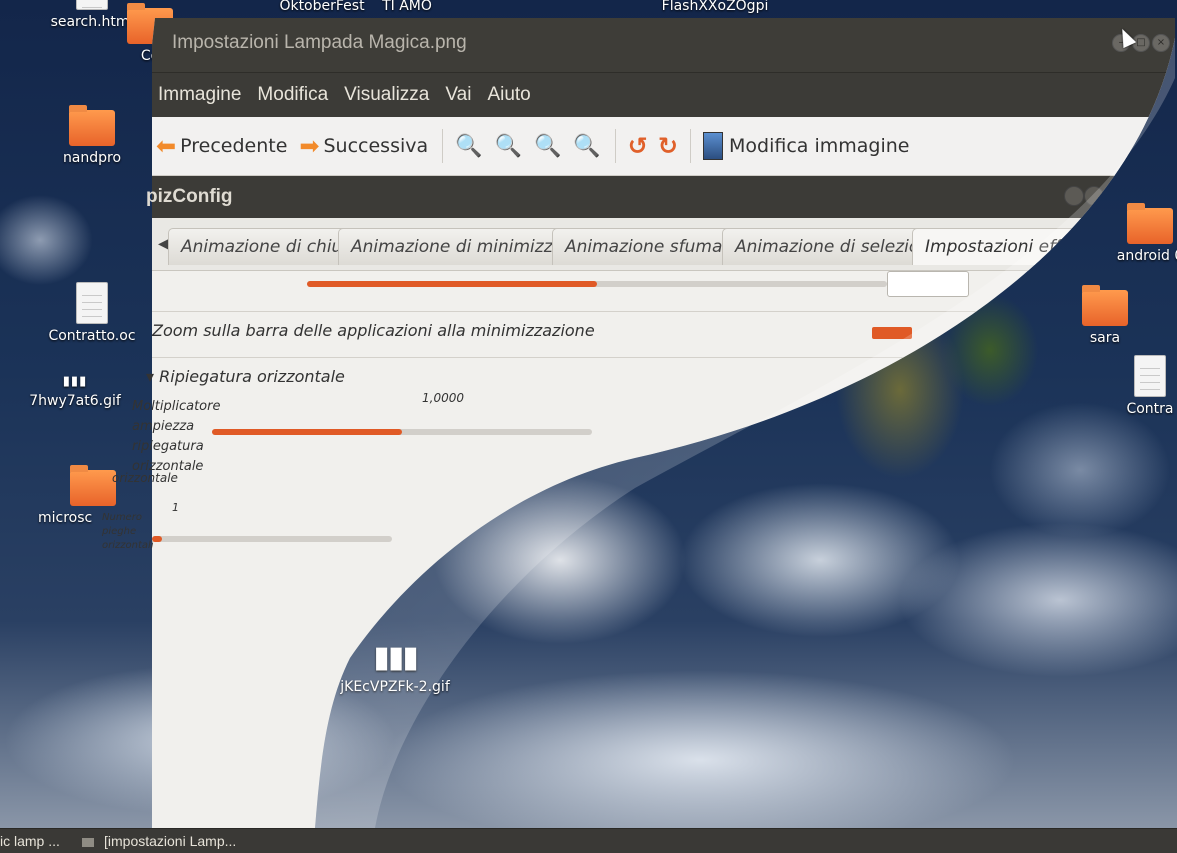 This screenshot has height=853, width=1177. What do you see at coordinates (272, 539) in the screenshot?
I see `folds-slider-track` at bounding box center [272, 539].